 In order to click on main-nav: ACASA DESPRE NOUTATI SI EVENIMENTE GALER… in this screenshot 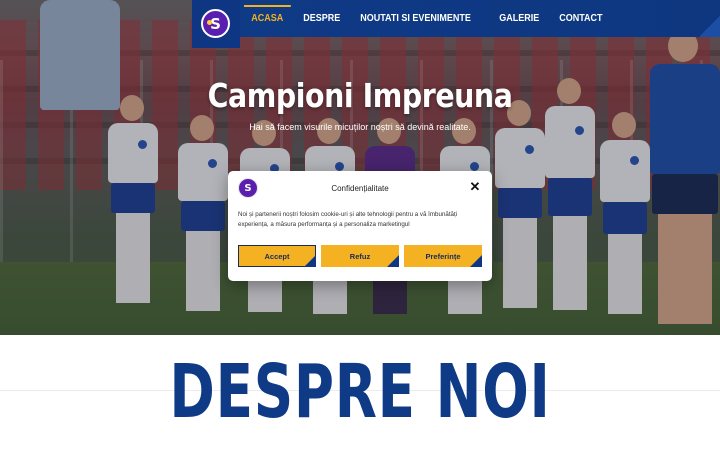, I will do `click(430, 18)`.